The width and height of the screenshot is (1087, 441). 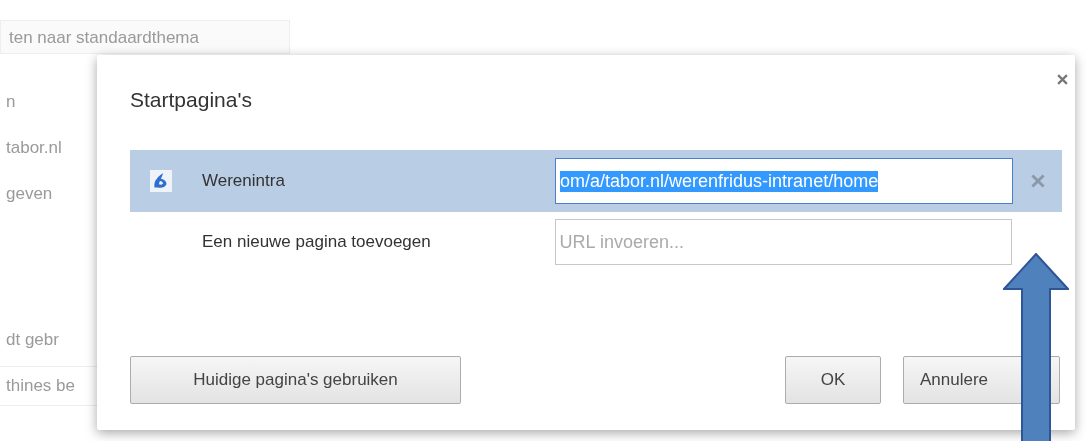 I want to click on site-logo-icon, so click(x=161, y=181).